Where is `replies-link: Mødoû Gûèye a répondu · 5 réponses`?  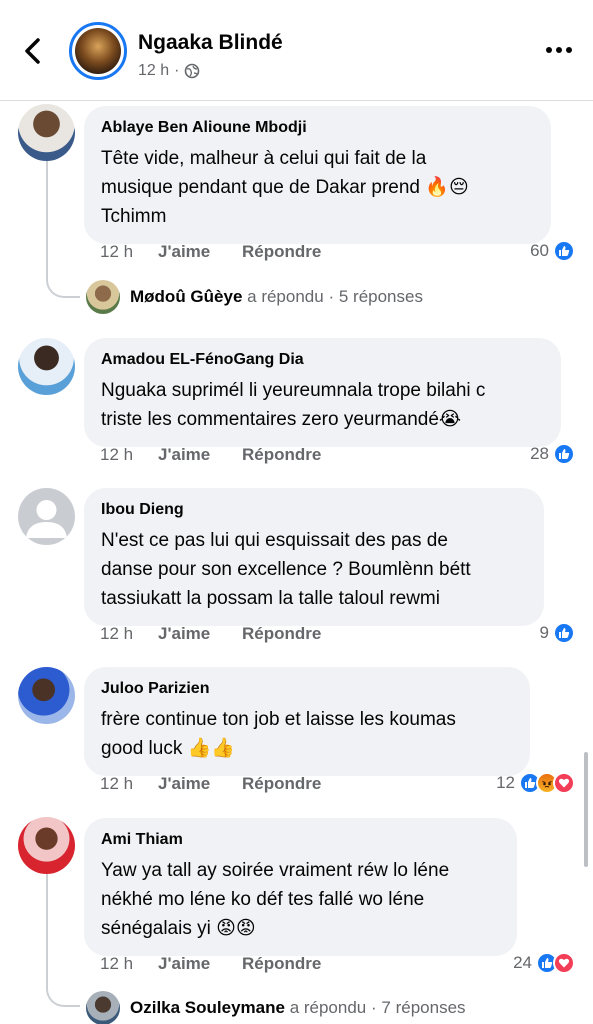
replies-link: Mødoû Gûèye a répondu · 5 réponses is located at coordinates (254, 297).